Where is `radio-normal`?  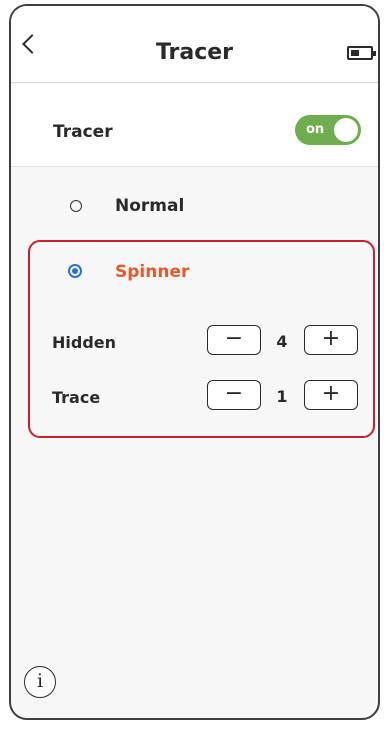
radio-normal is located at coordinates (76, 206).